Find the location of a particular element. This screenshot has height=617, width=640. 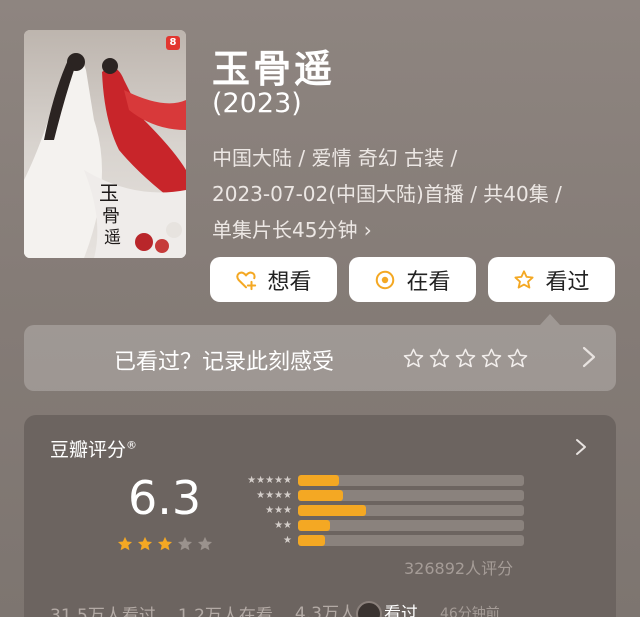

score-stars is located at coordinates (165, 544).